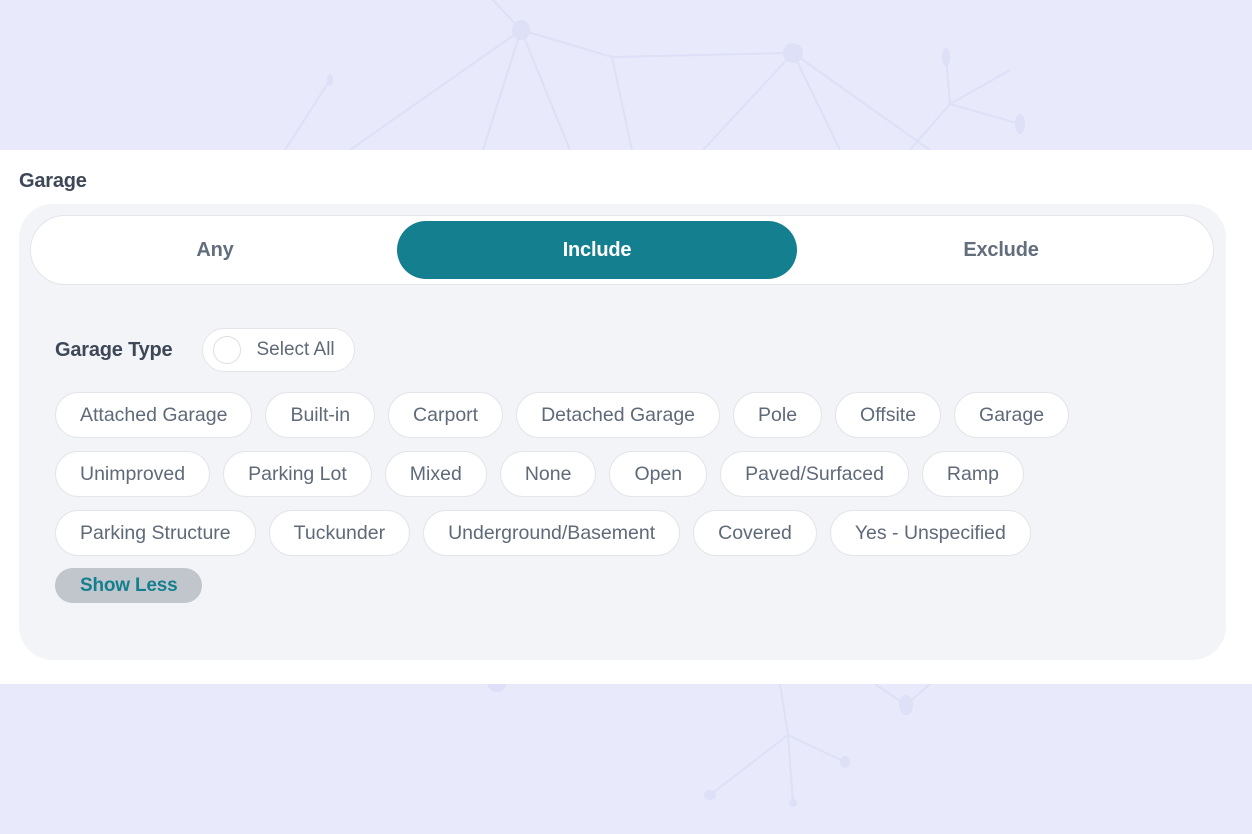  Describe the element at coordinates (755, 533) in the screenshot. I see `chip-covered: Covered` at that location.